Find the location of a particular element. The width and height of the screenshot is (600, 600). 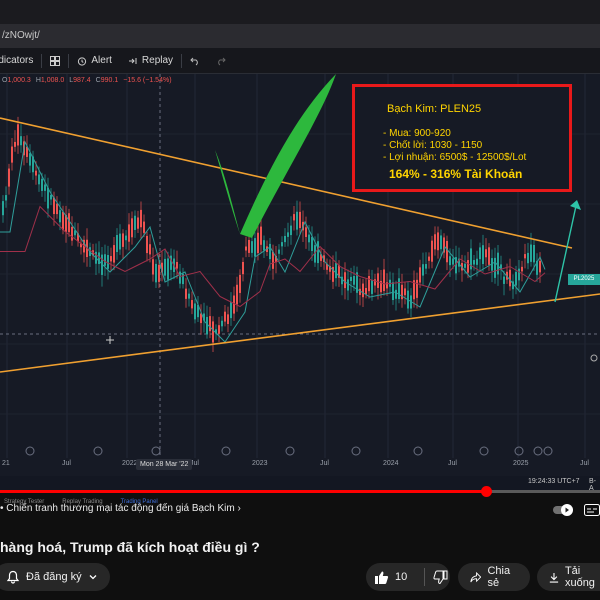

video-progress-bar is located at coordinates (300, 491).